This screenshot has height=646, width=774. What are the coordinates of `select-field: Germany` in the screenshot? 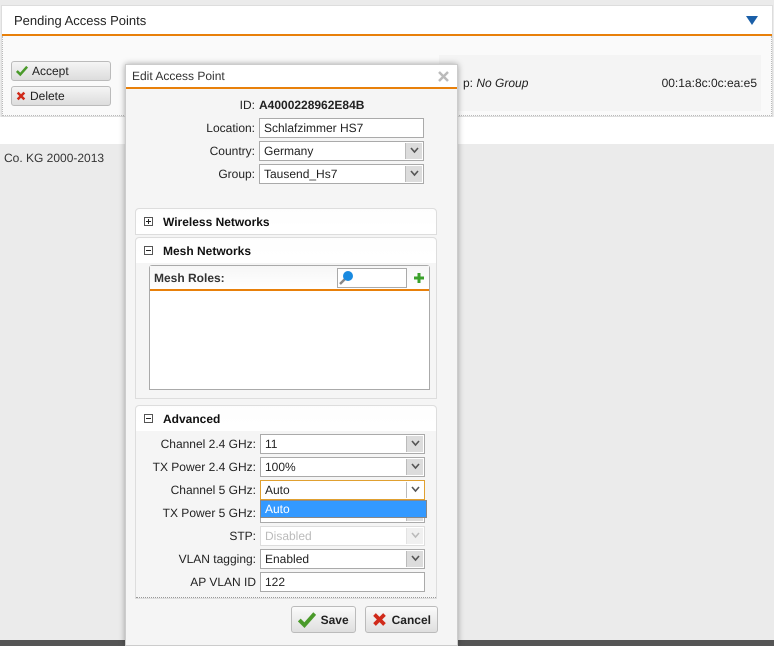 It's located at (341, 150).